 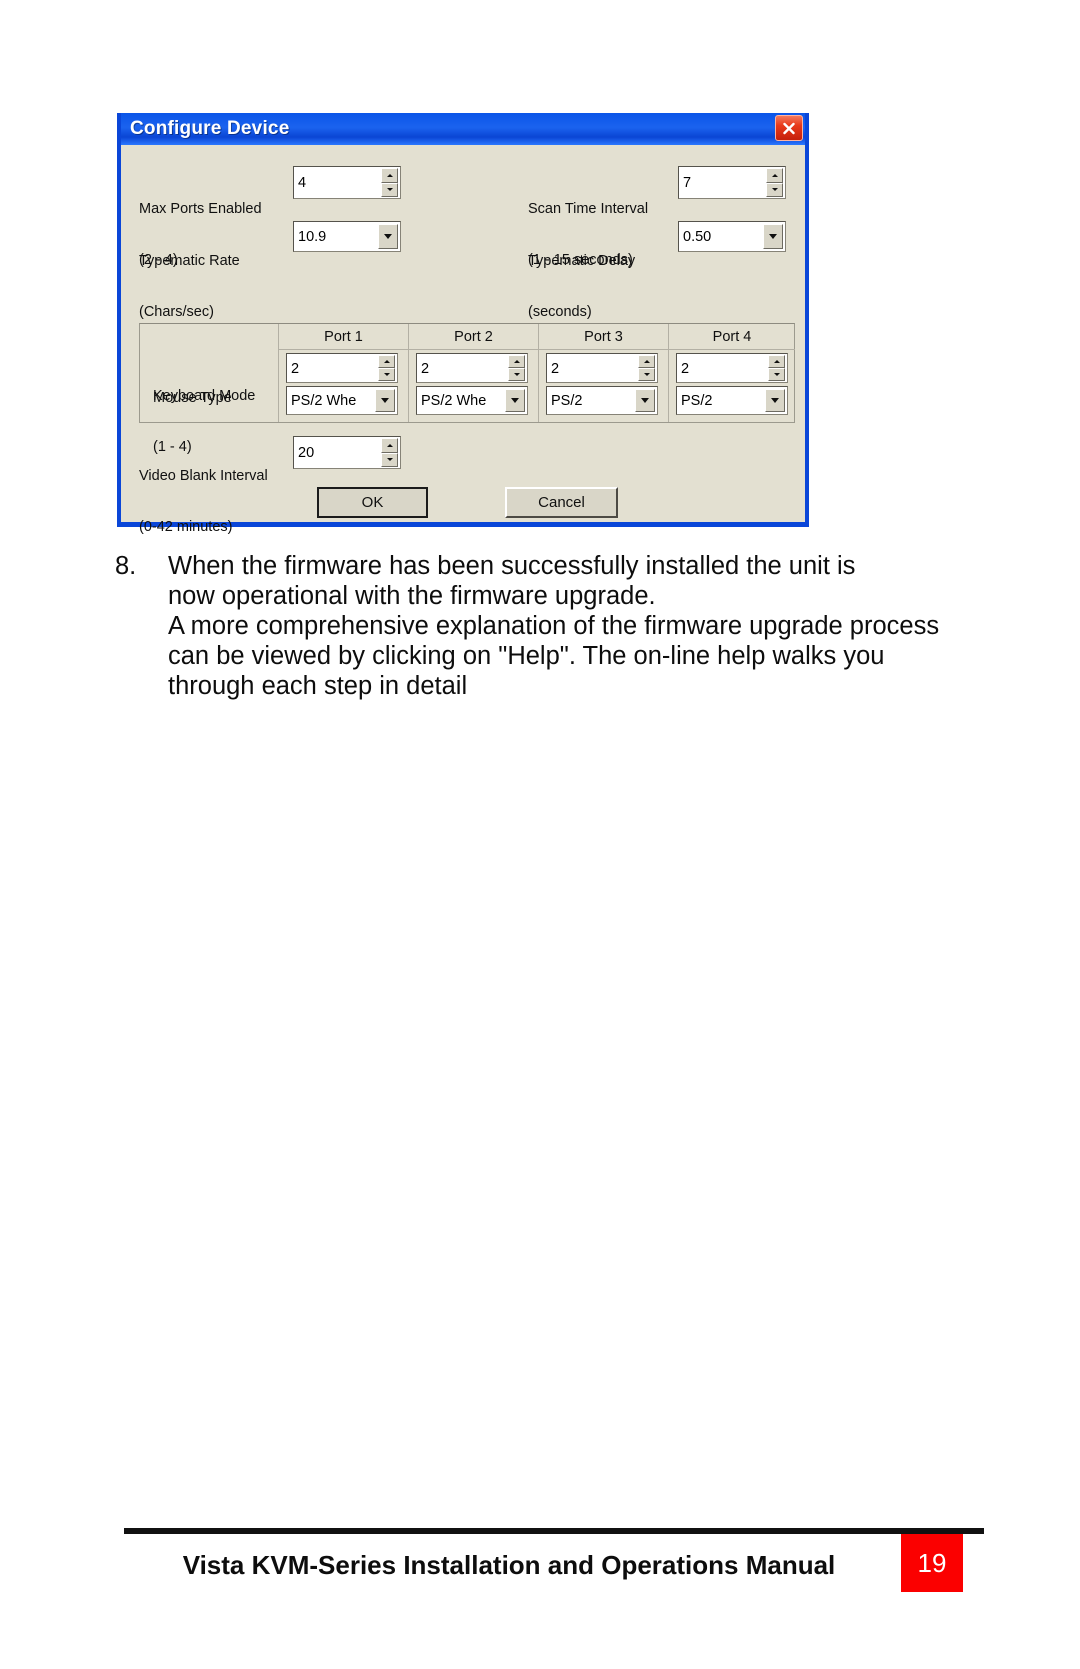 I want to click on video-blank-value: 20, so click(x=306, y=453).